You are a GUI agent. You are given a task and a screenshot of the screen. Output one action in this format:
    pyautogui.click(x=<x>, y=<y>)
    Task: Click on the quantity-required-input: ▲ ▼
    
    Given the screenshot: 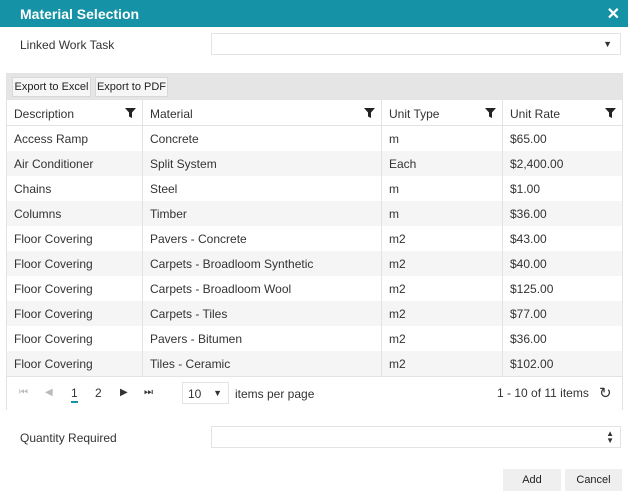 What is the action you would take?
    pyautogui.click(x=416, y=437)
    